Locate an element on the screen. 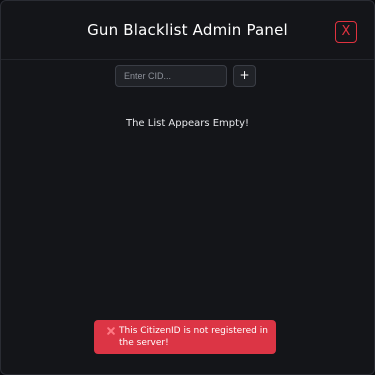 The width and height of the screenshot is (375, 375). add-cid-row: + is located at coordinates (185, 76).